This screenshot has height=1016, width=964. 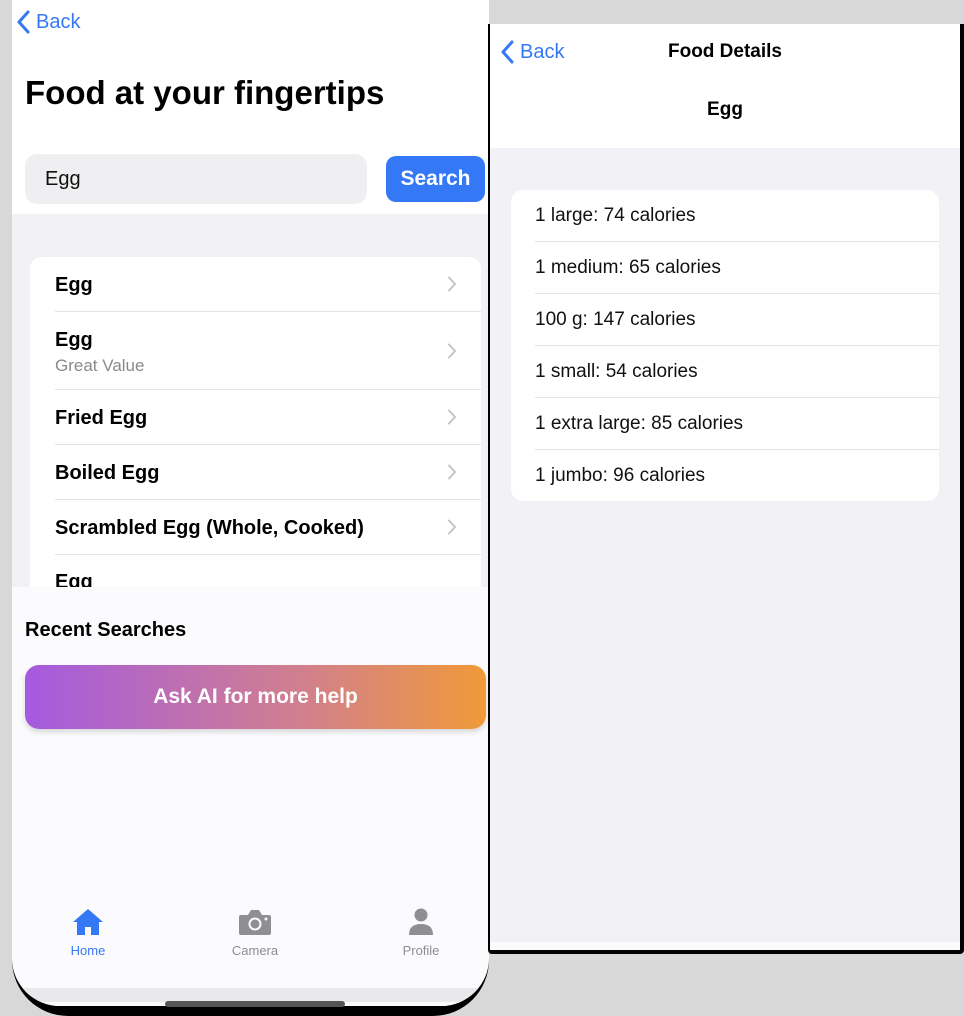 What do you see at coordinates (737, 320) in the screenshot?
I see `serving-row: 100 g: 147 calories` at bounding box center [737, 320].